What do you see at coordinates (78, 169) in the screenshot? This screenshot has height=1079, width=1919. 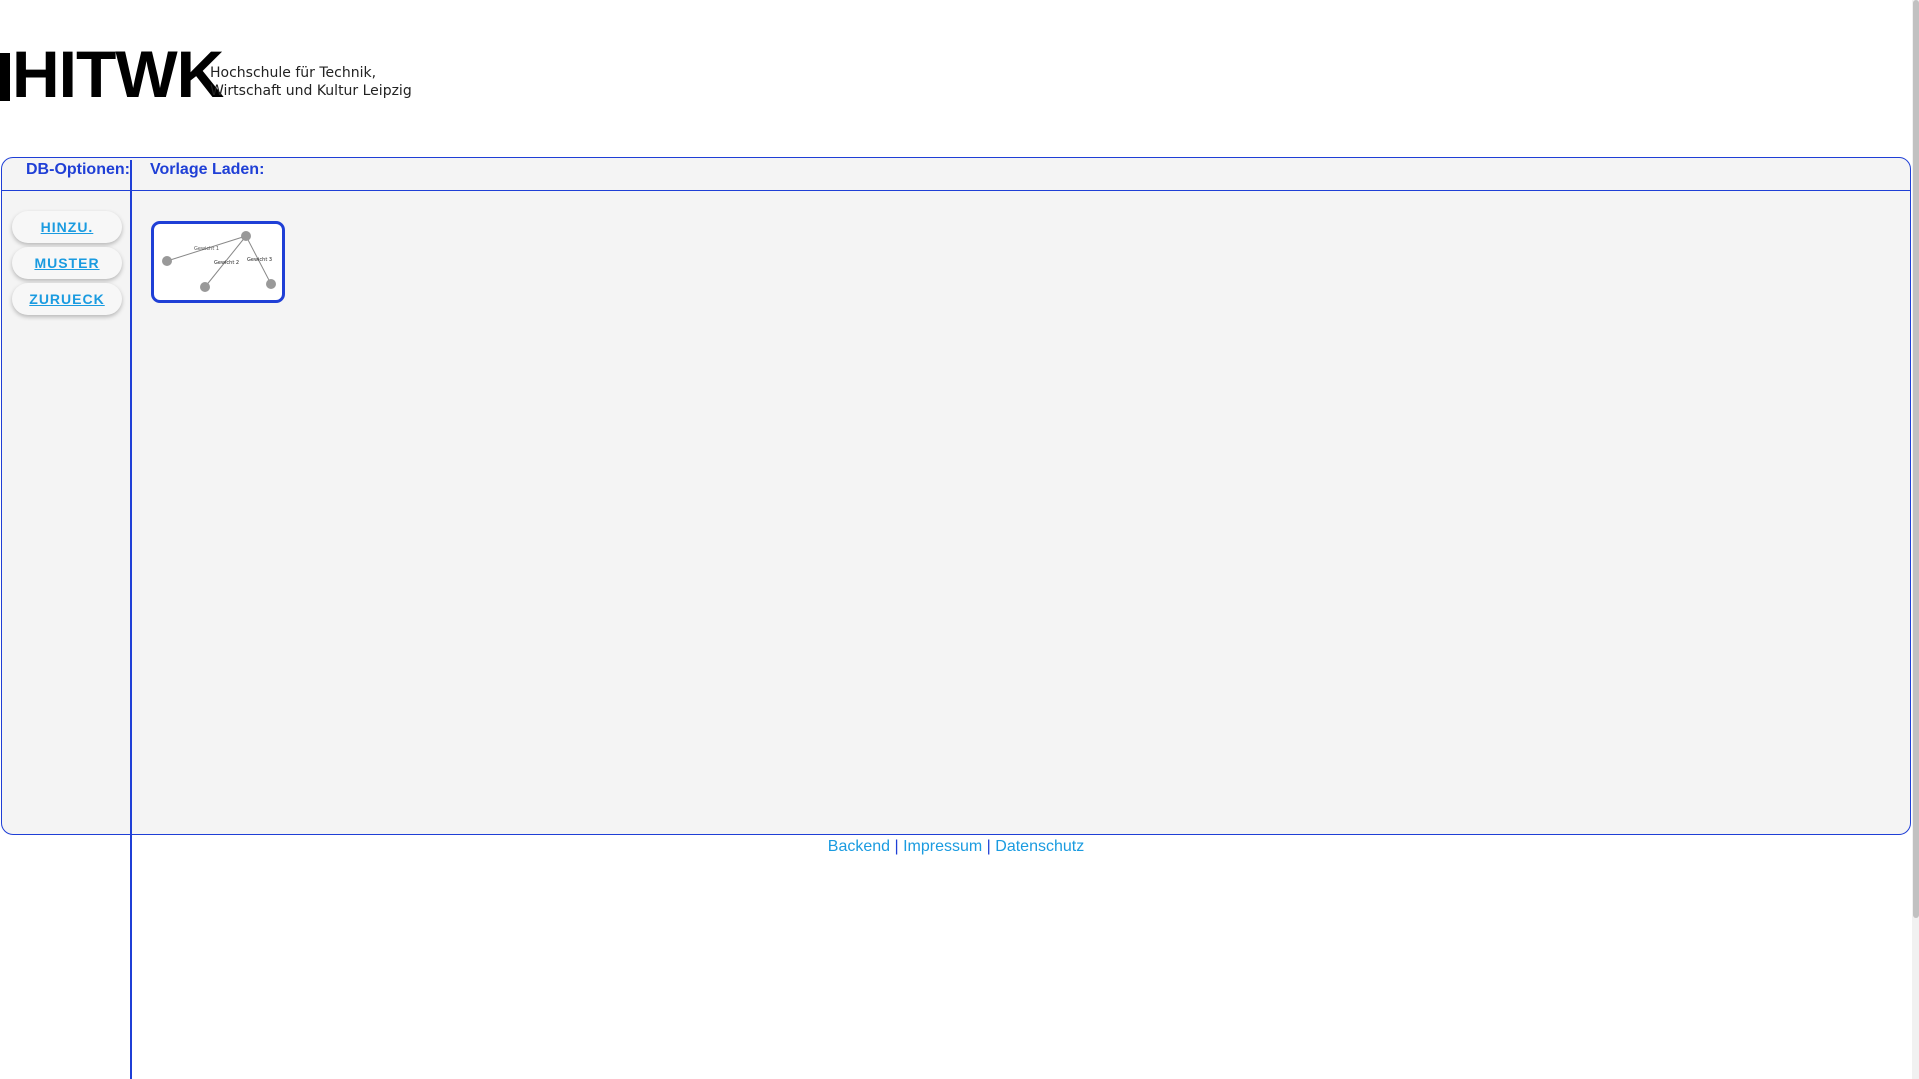 I see `db-options-label: DB-Optionen:` at bounding box center [78, 169].